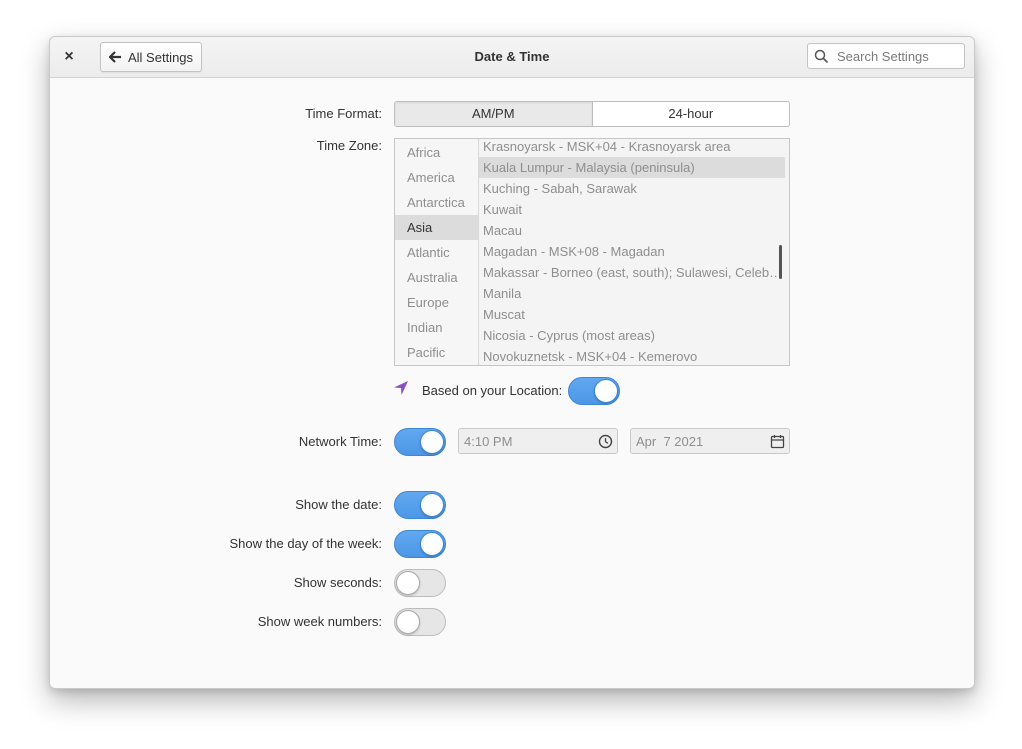  Describe the element at coordinates (632, 335) in the screenshot. I see `city-item: Nicosia - Cyprus (most areas)` at that location.